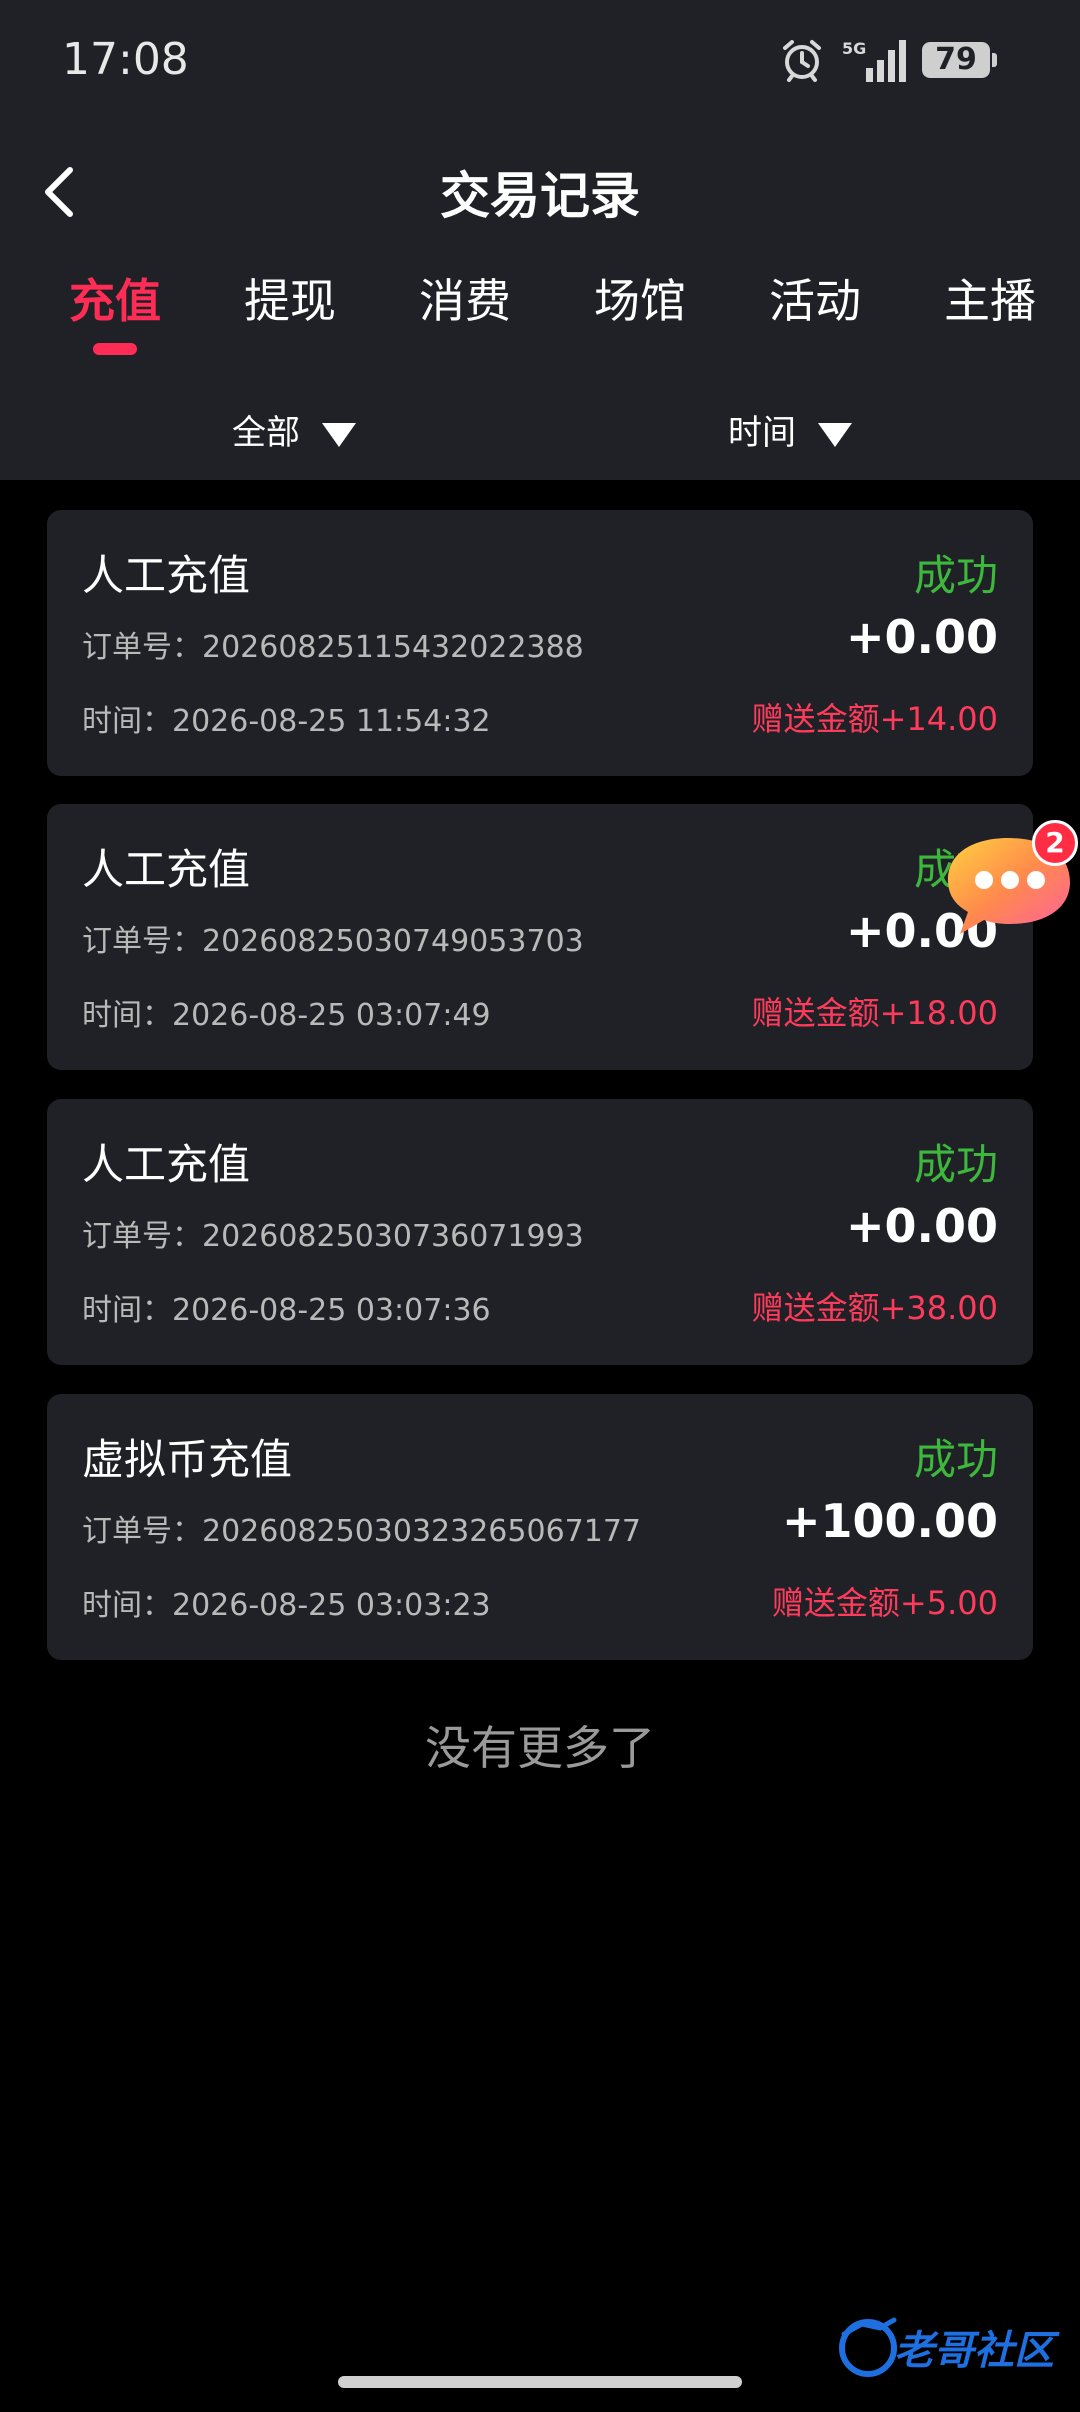 Image resolution: width=1080 pixels, height=2412 pixels. Describe the element at coordinates (802, 61) in the screenshot. I see `alarm-icon` at that location.